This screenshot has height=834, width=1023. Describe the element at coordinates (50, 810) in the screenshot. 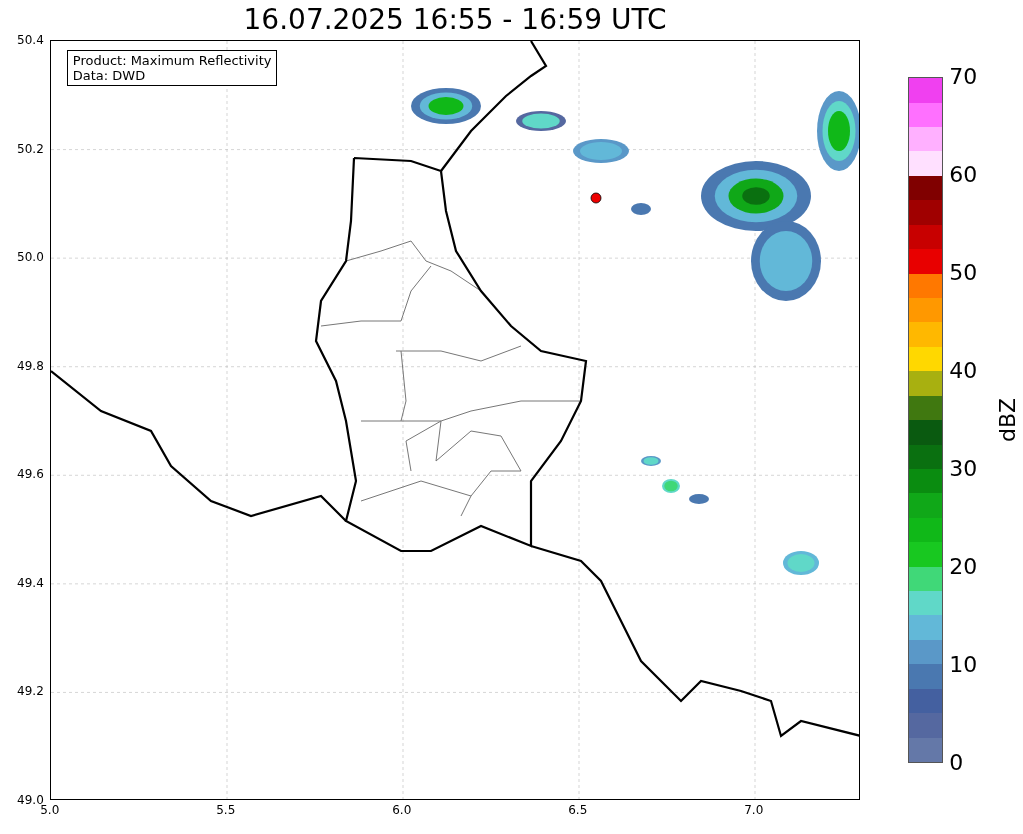

I see `x-tick-label: 5.0` at that location.